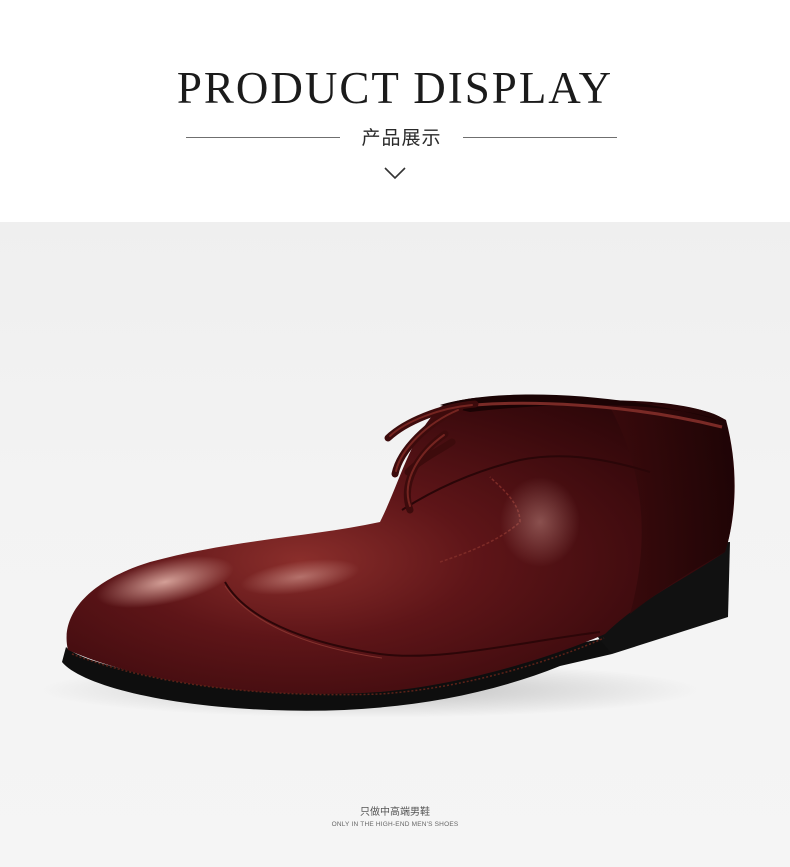 This screenshot has height=867, width=790. I want to click on divider-left, so click(263, 137).